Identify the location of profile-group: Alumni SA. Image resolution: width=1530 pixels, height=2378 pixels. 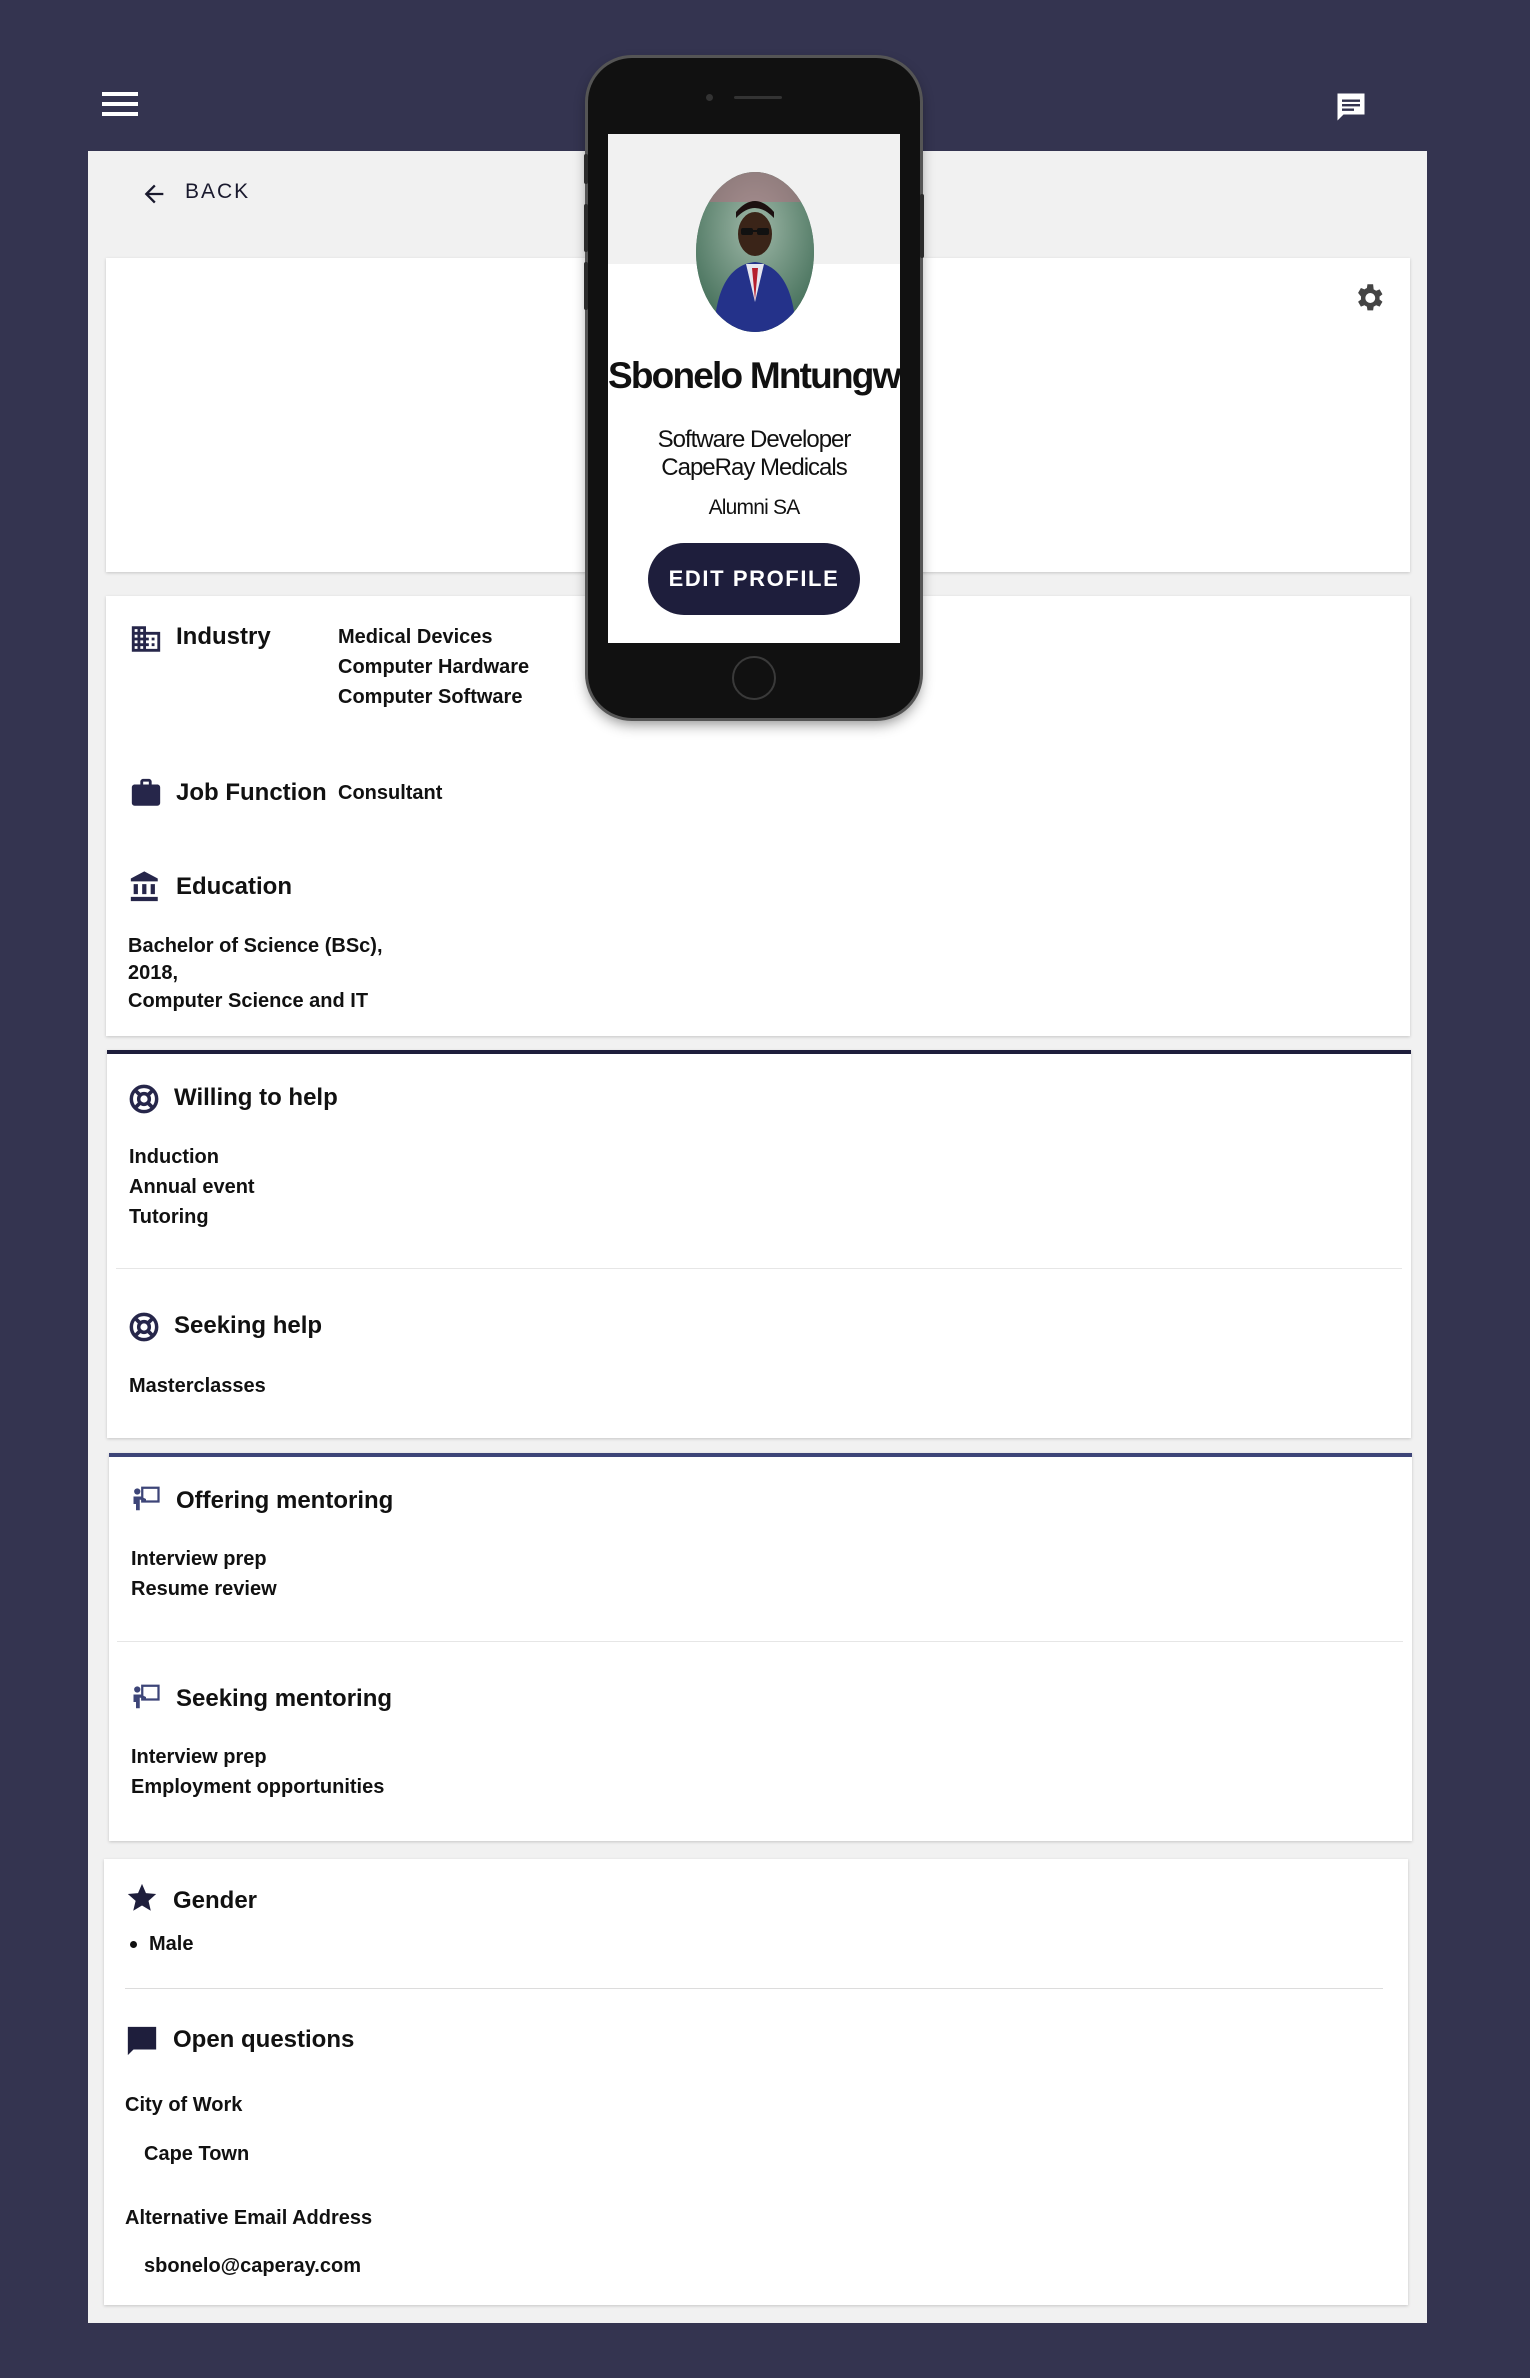
(754, 507).